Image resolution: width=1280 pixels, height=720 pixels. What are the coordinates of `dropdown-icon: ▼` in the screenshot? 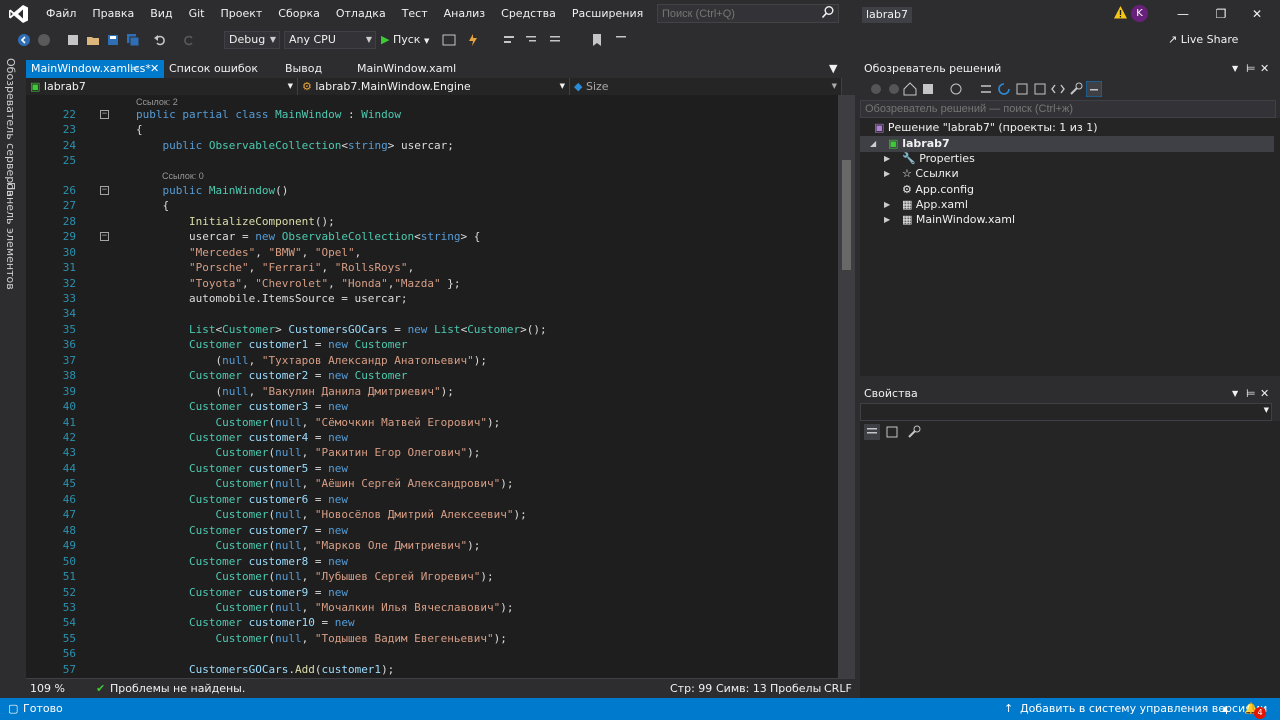 It's located at (1235, 69).